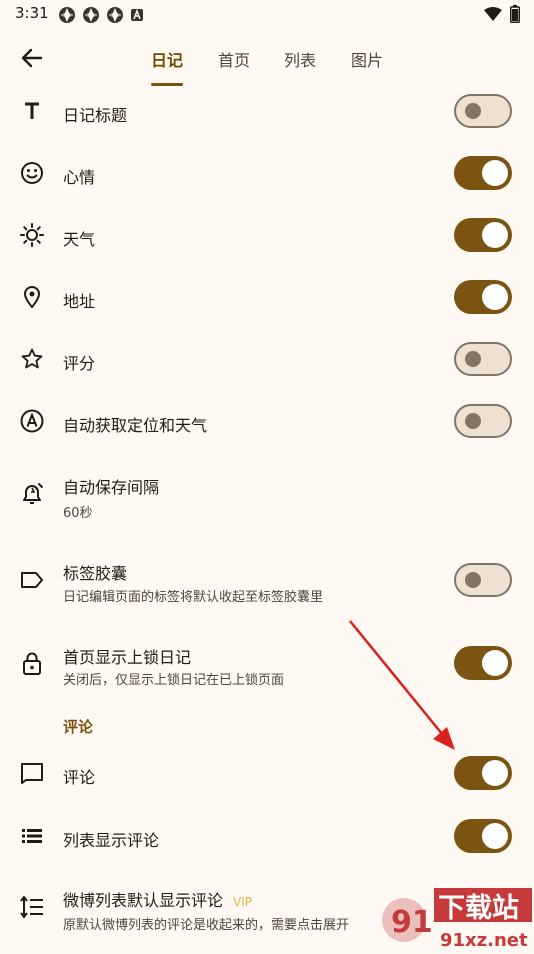 This screenshot has height=954, width=534. What do you see at coordinates (478, 908) in the screenshot?
I see `watermark-logo-text: 下载站` at bounding box center [478, 908].